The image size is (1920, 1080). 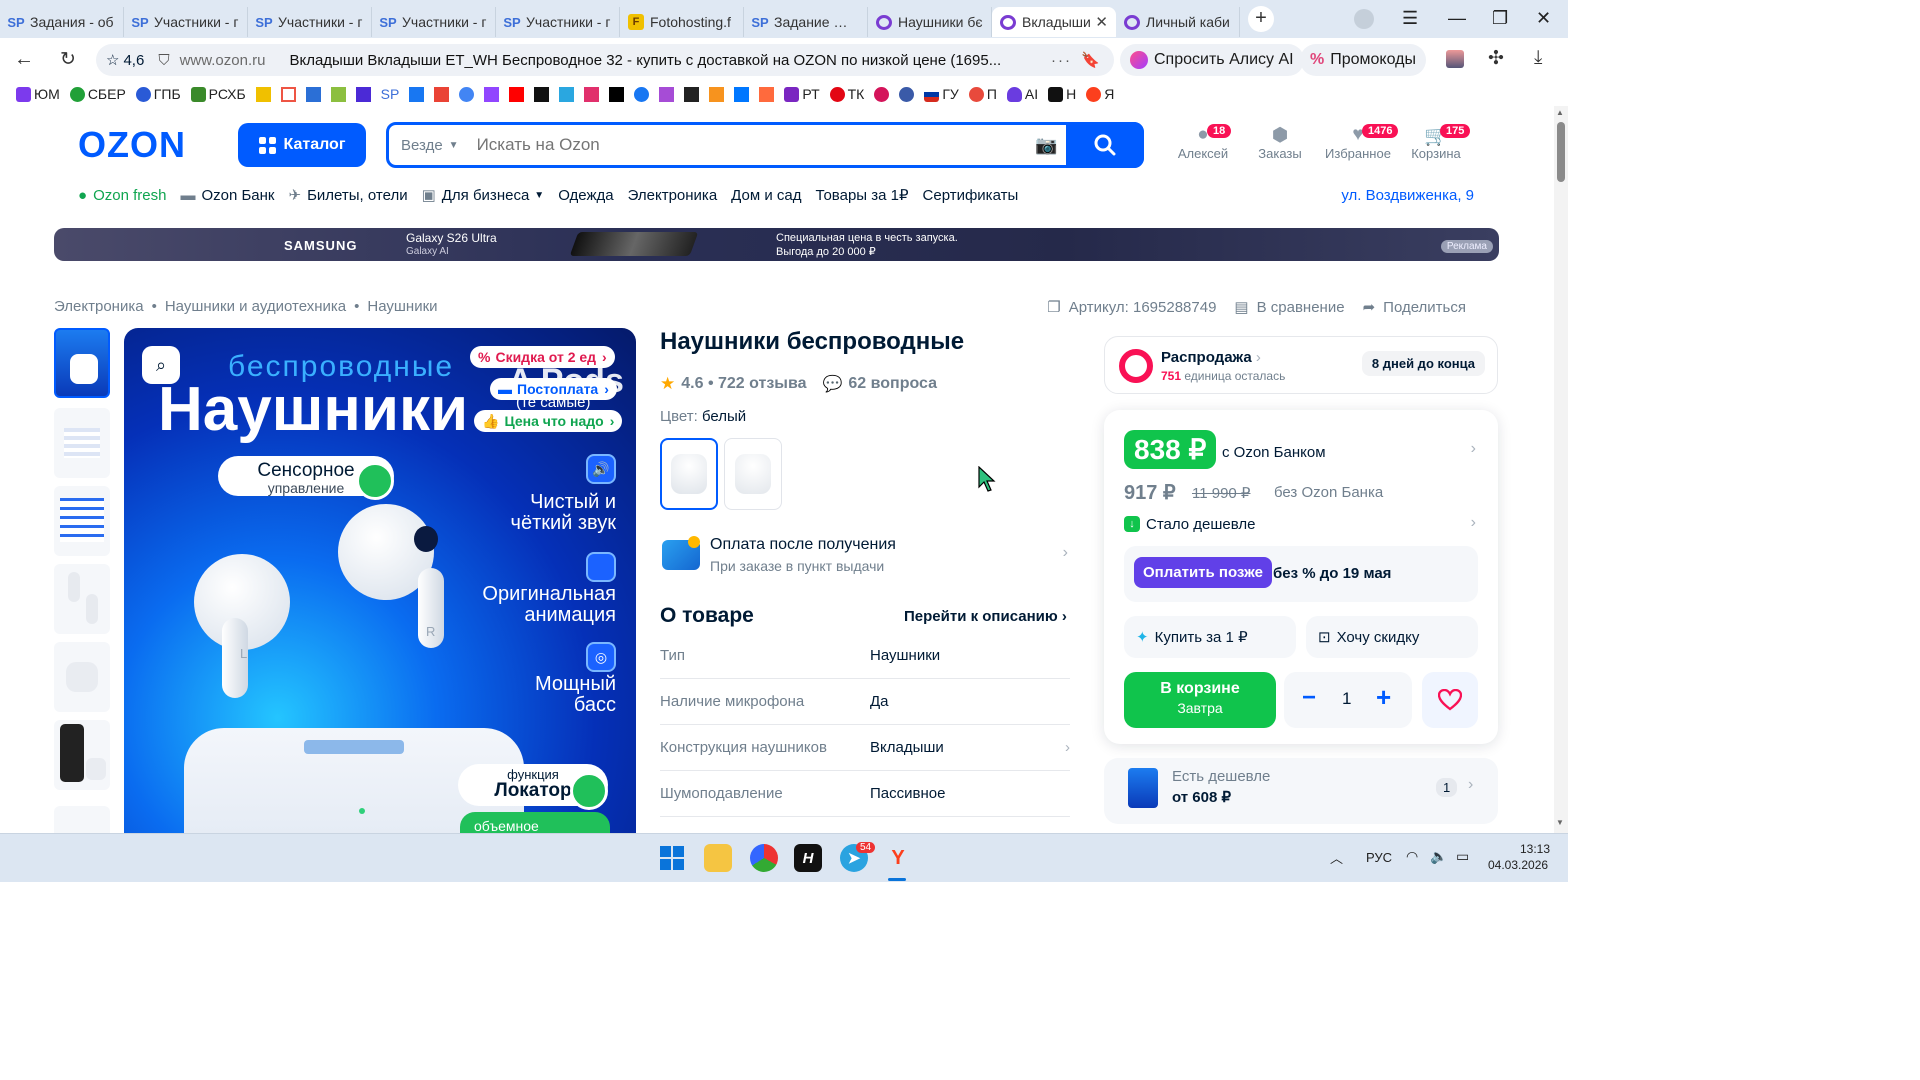 I want to click on page-scrollbar: ▲ ▼, so click(x=1561, y=469).